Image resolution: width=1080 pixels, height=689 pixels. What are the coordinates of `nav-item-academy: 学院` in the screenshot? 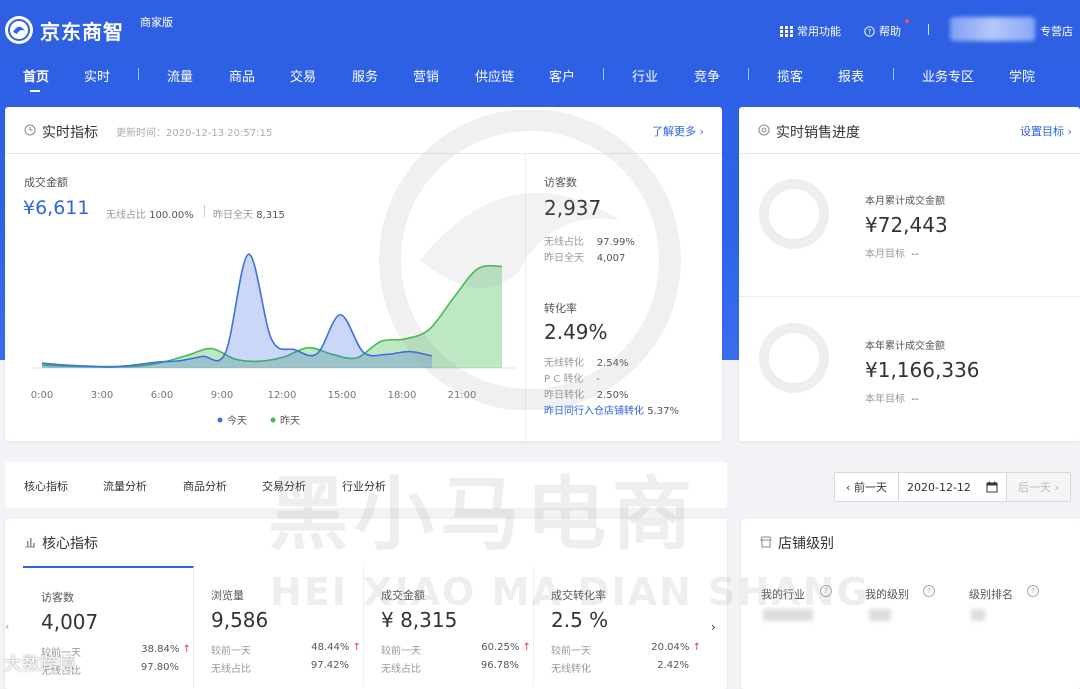 It's located at (1022, 75).